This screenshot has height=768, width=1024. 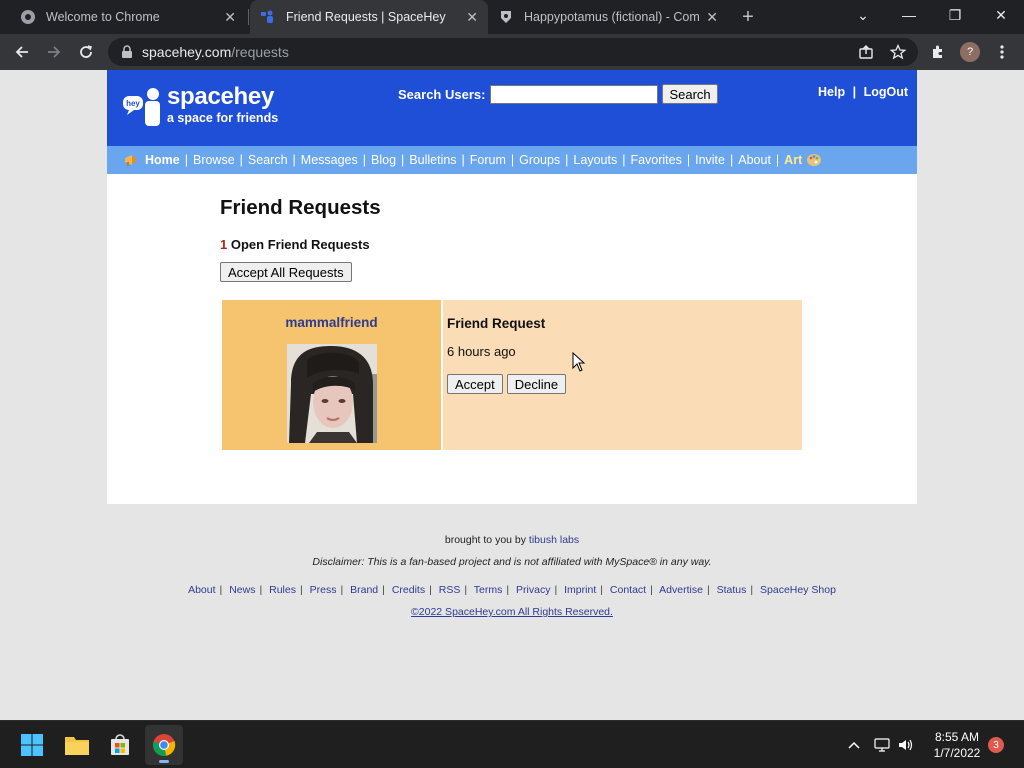 I want to click on menu-kebab-icon, so click(x=1002, y=52).